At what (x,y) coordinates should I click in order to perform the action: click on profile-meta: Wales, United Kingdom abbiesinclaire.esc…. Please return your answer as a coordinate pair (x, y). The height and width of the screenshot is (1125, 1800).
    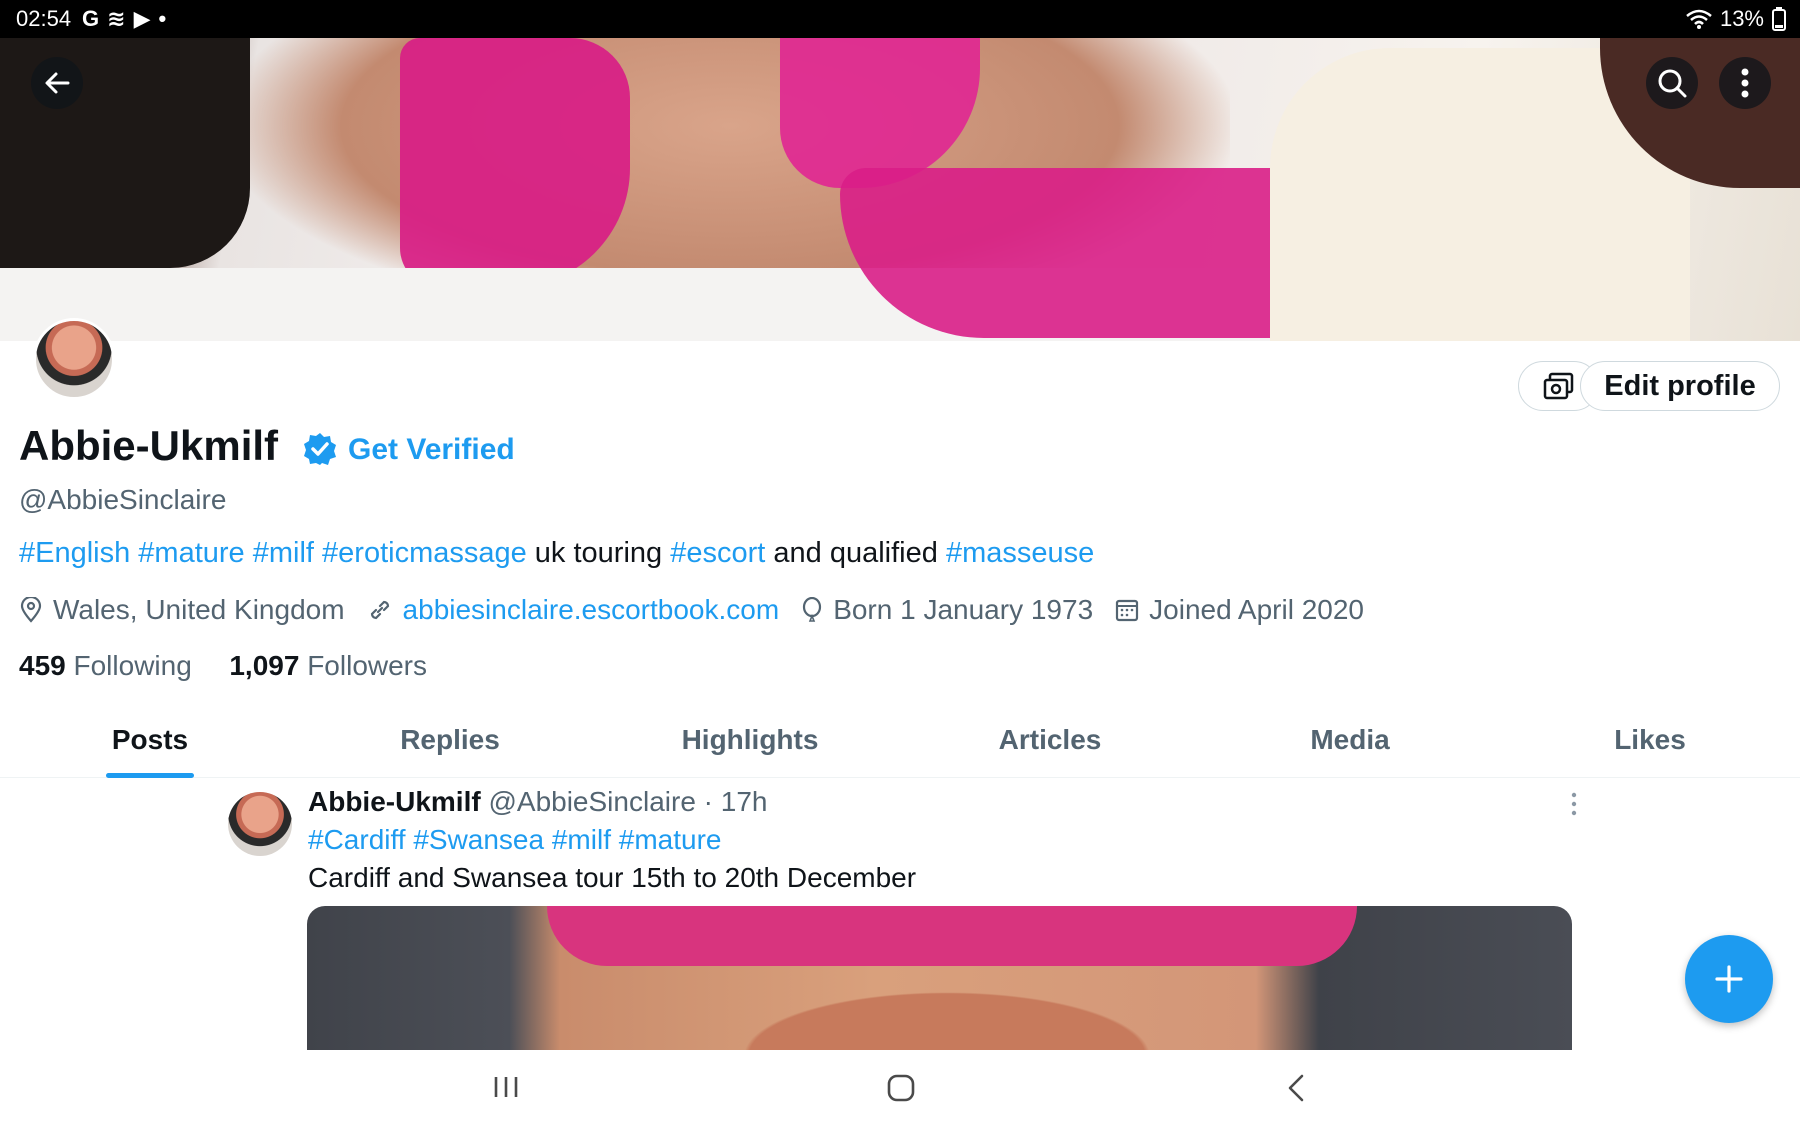
    Looking at the image, I should click on (702, 610).